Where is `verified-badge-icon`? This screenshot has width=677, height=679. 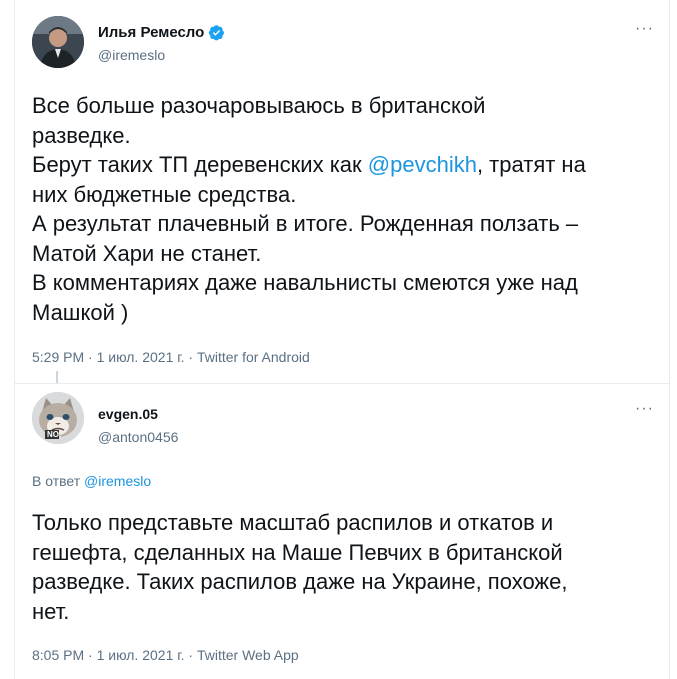 verified-badge-icon is located at coordinates (217, 33).